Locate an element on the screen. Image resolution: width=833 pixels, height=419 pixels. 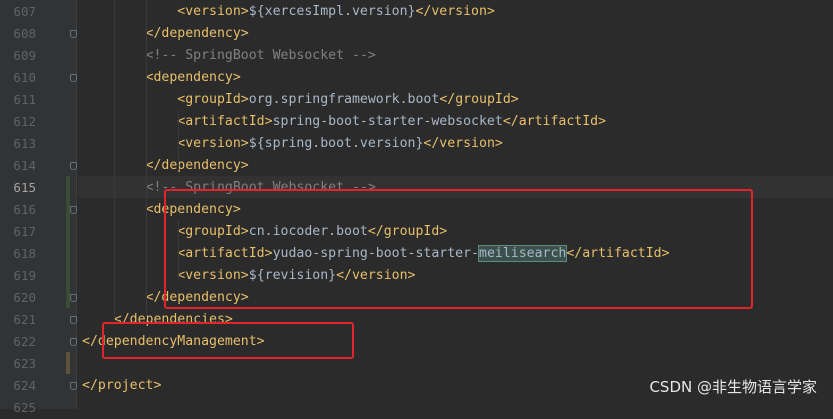
code-line: 609 <!-- SpringBoot Websocket --> is located at coordinates (416, 56).